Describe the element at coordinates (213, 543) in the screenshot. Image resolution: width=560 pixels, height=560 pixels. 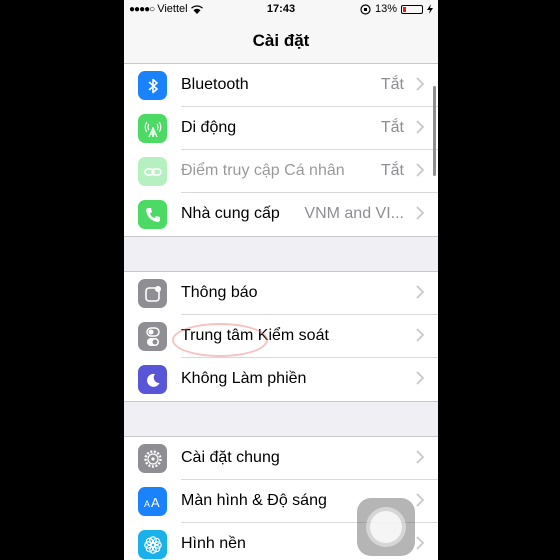
I see `settings-row-label: Hình nền` at that location.